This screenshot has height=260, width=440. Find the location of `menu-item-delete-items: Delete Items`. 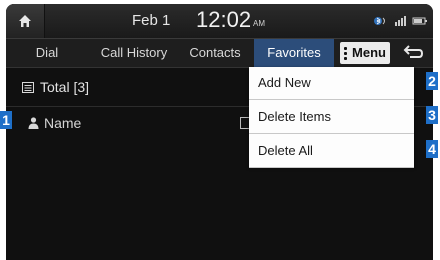

menu-item-delete-items: Delete Items is located at coordinates (331, 117).